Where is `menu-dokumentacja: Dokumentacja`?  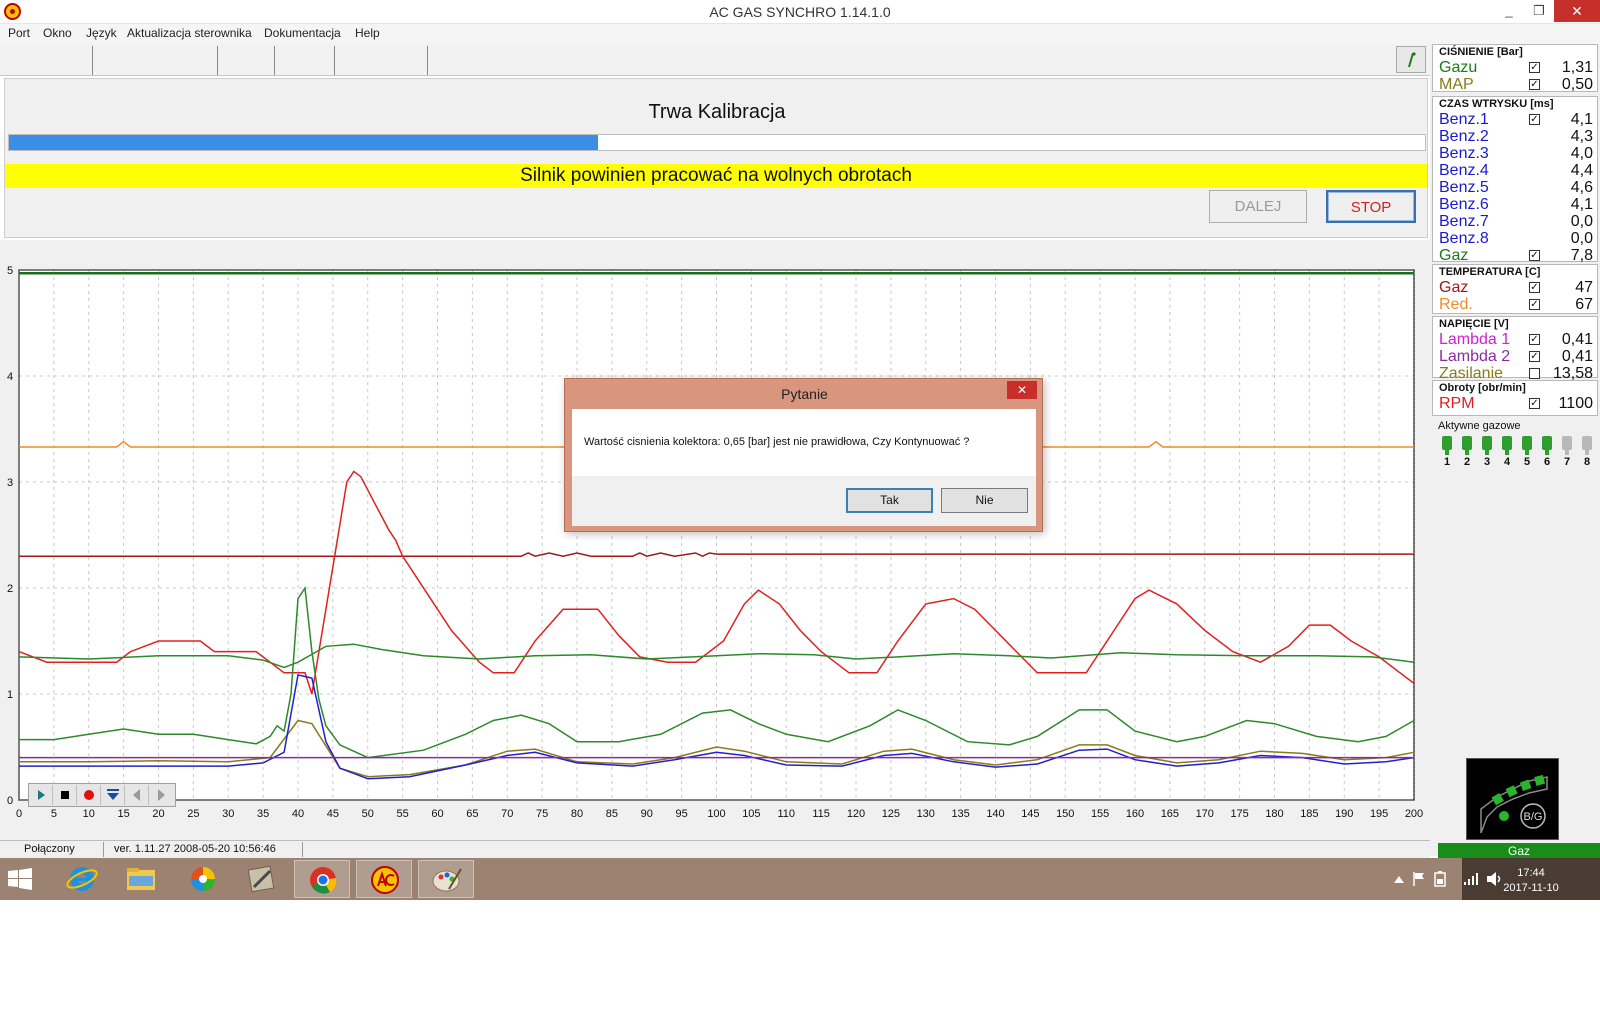
menu-dokumentacja: Dokumentacja is located at coordinates (302, 33).